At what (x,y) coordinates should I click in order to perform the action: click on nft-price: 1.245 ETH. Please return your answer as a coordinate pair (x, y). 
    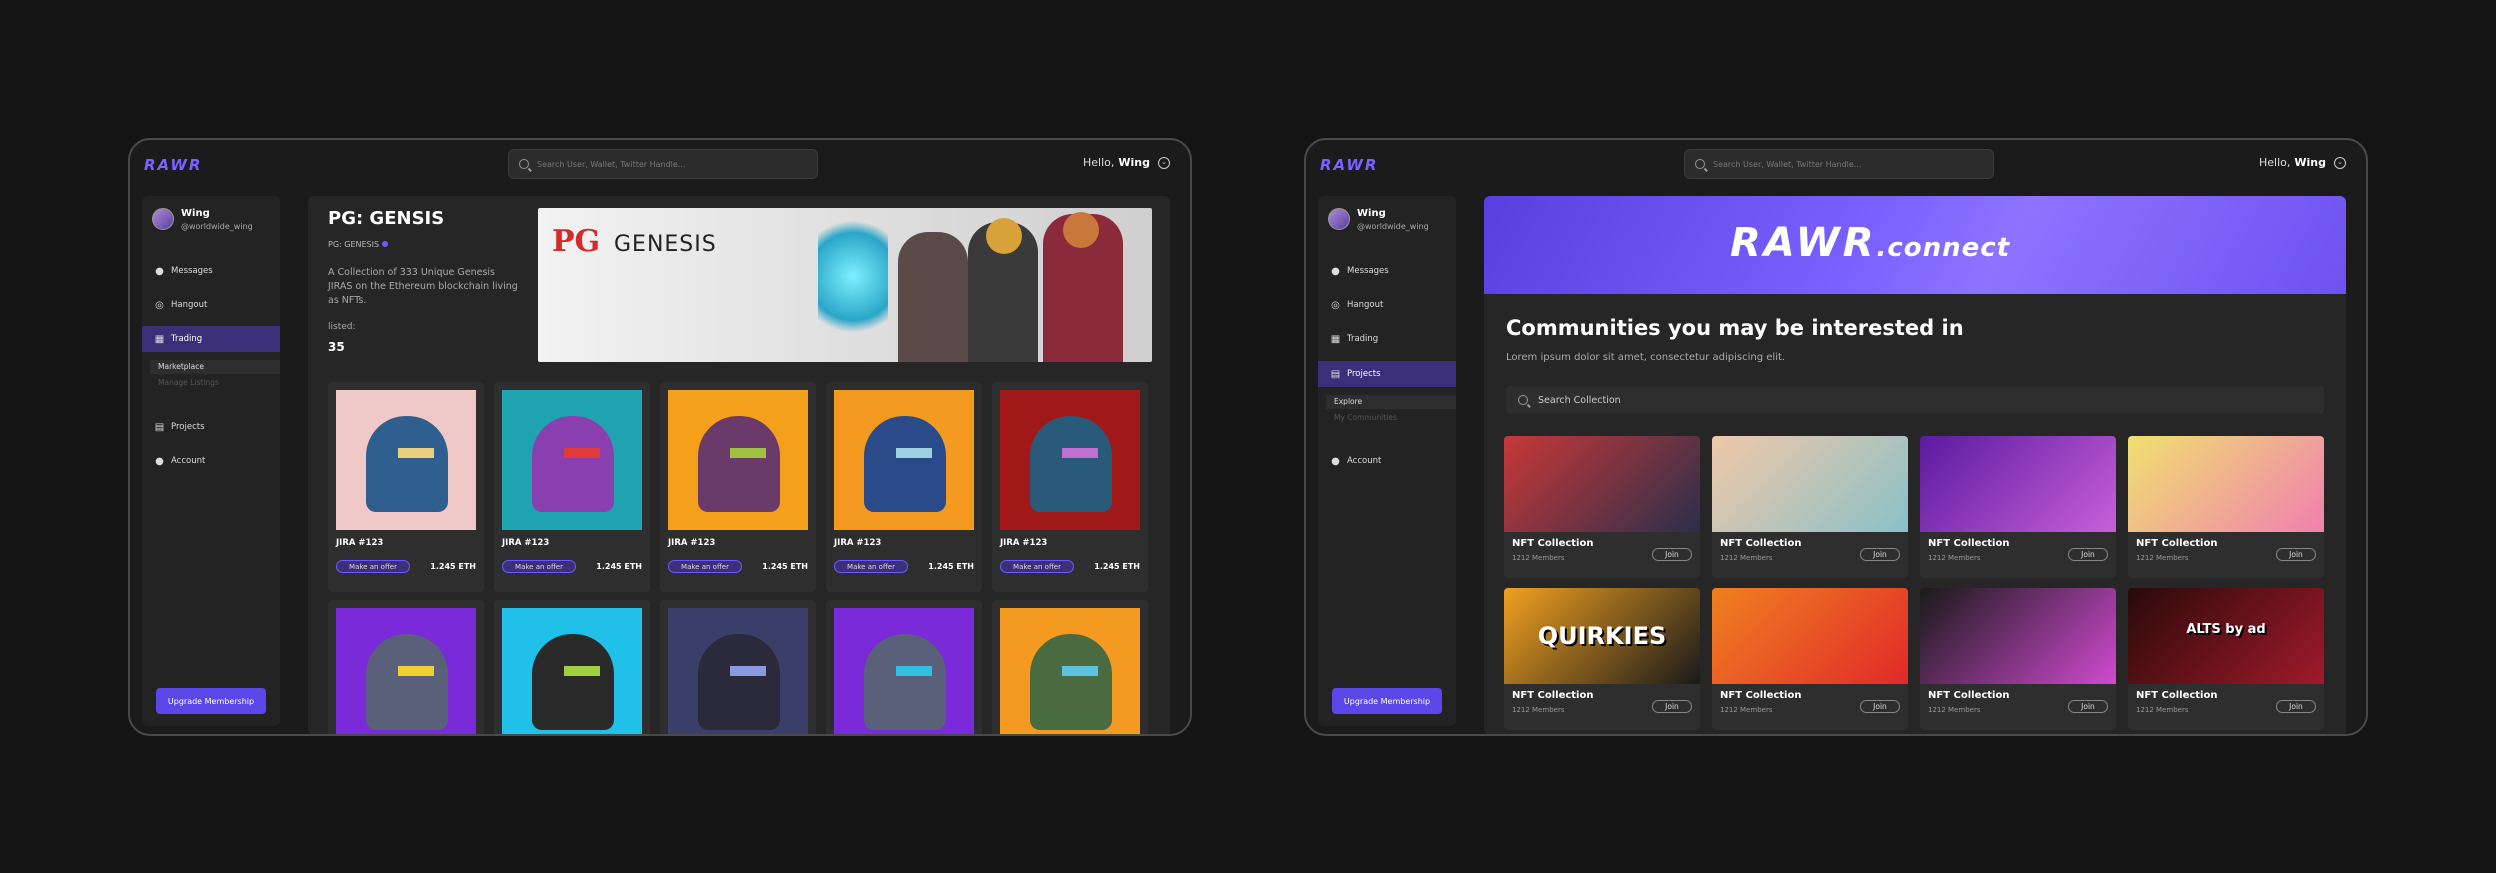
    Looking at the image, I should click on (619, 566).